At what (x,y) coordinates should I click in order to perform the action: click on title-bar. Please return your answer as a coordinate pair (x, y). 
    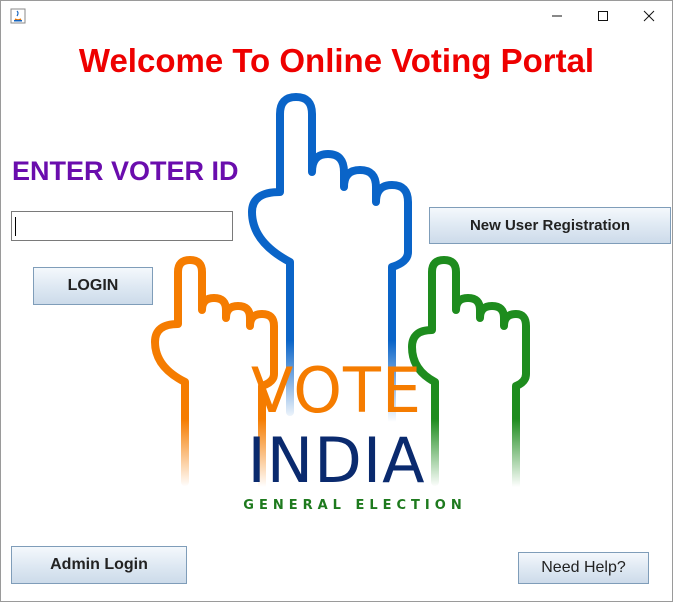
    Looking at the image, I should click on (336, 16).